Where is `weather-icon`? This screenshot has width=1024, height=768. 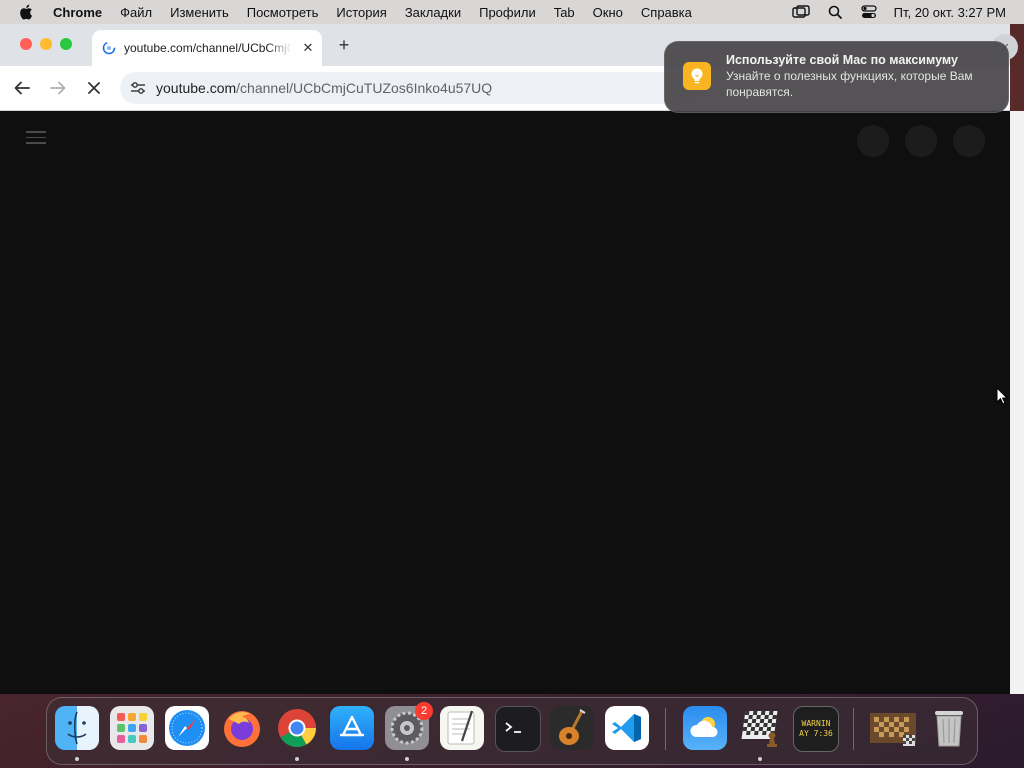
weather-icon is located at coordinates (705, 728).